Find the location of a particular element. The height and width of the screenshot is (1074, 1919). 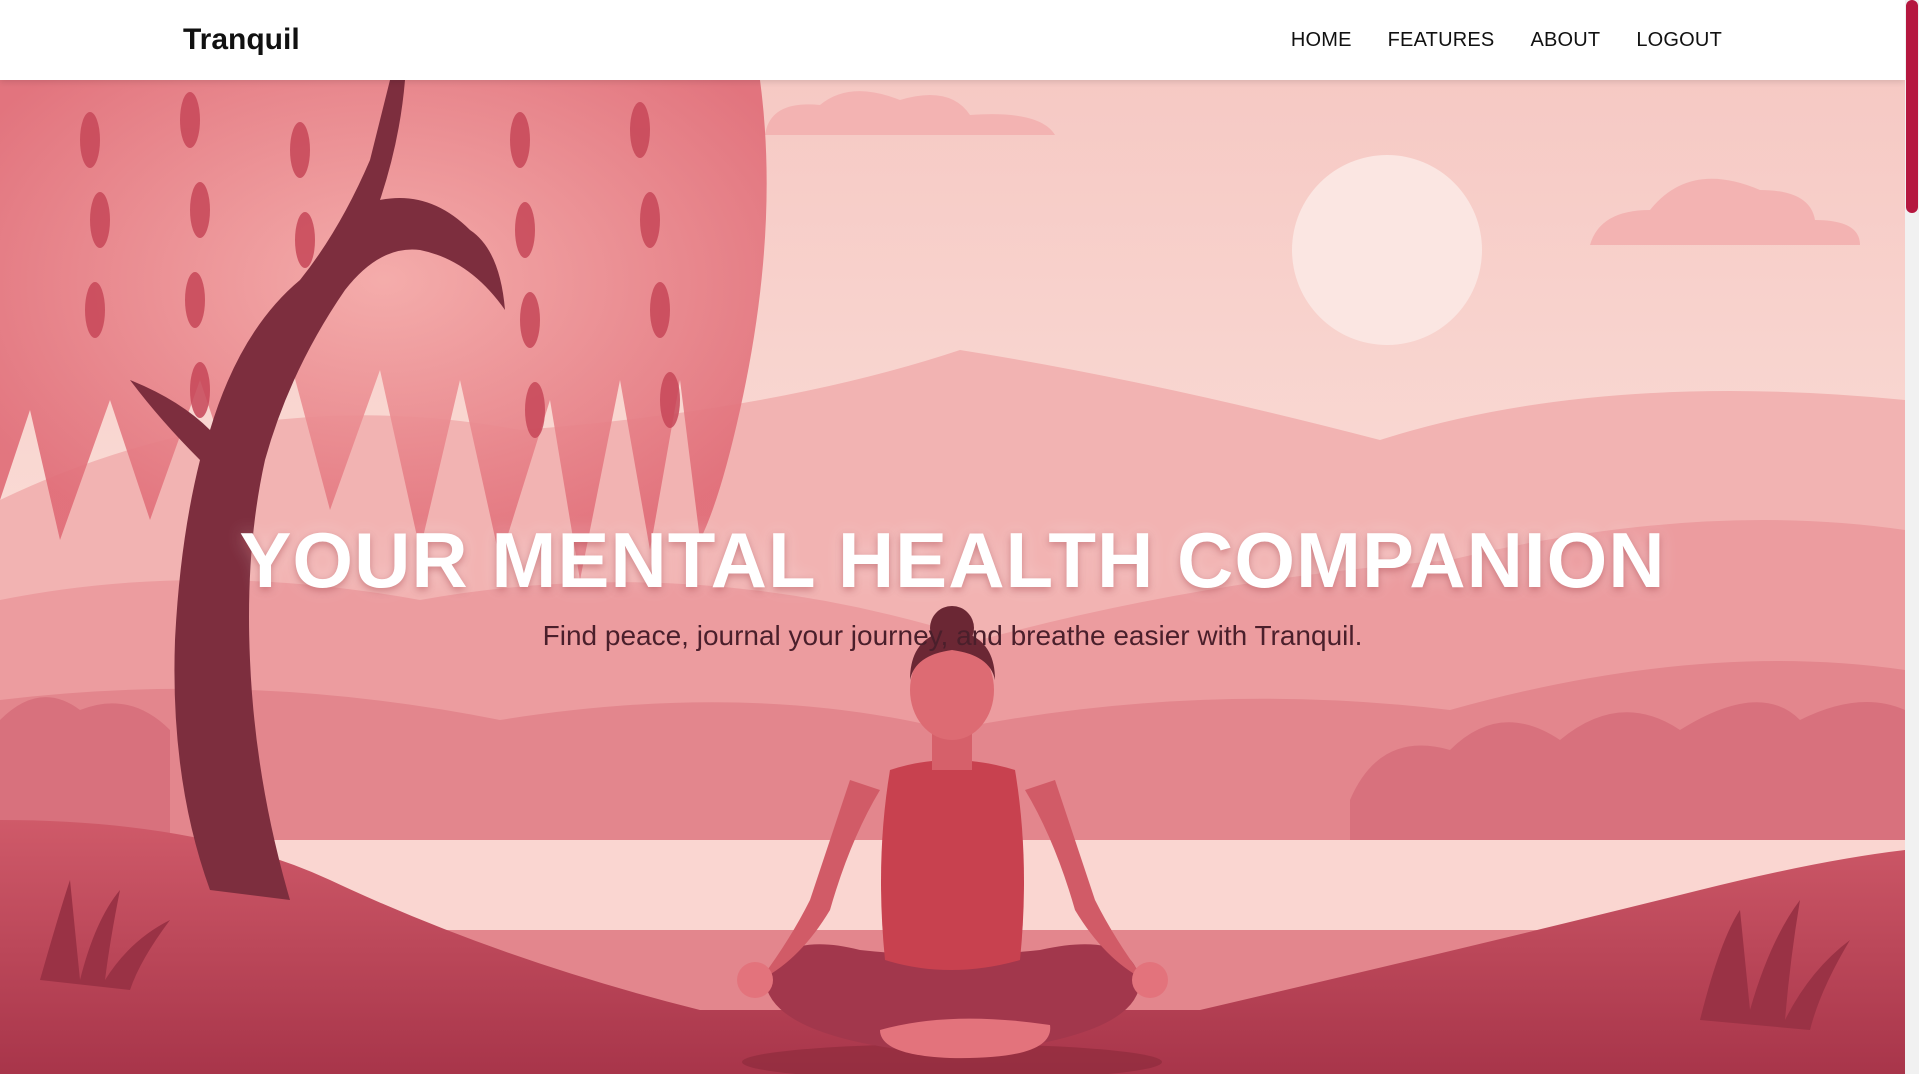

scrollbar-thumb is located at coordinates (1912, 106).